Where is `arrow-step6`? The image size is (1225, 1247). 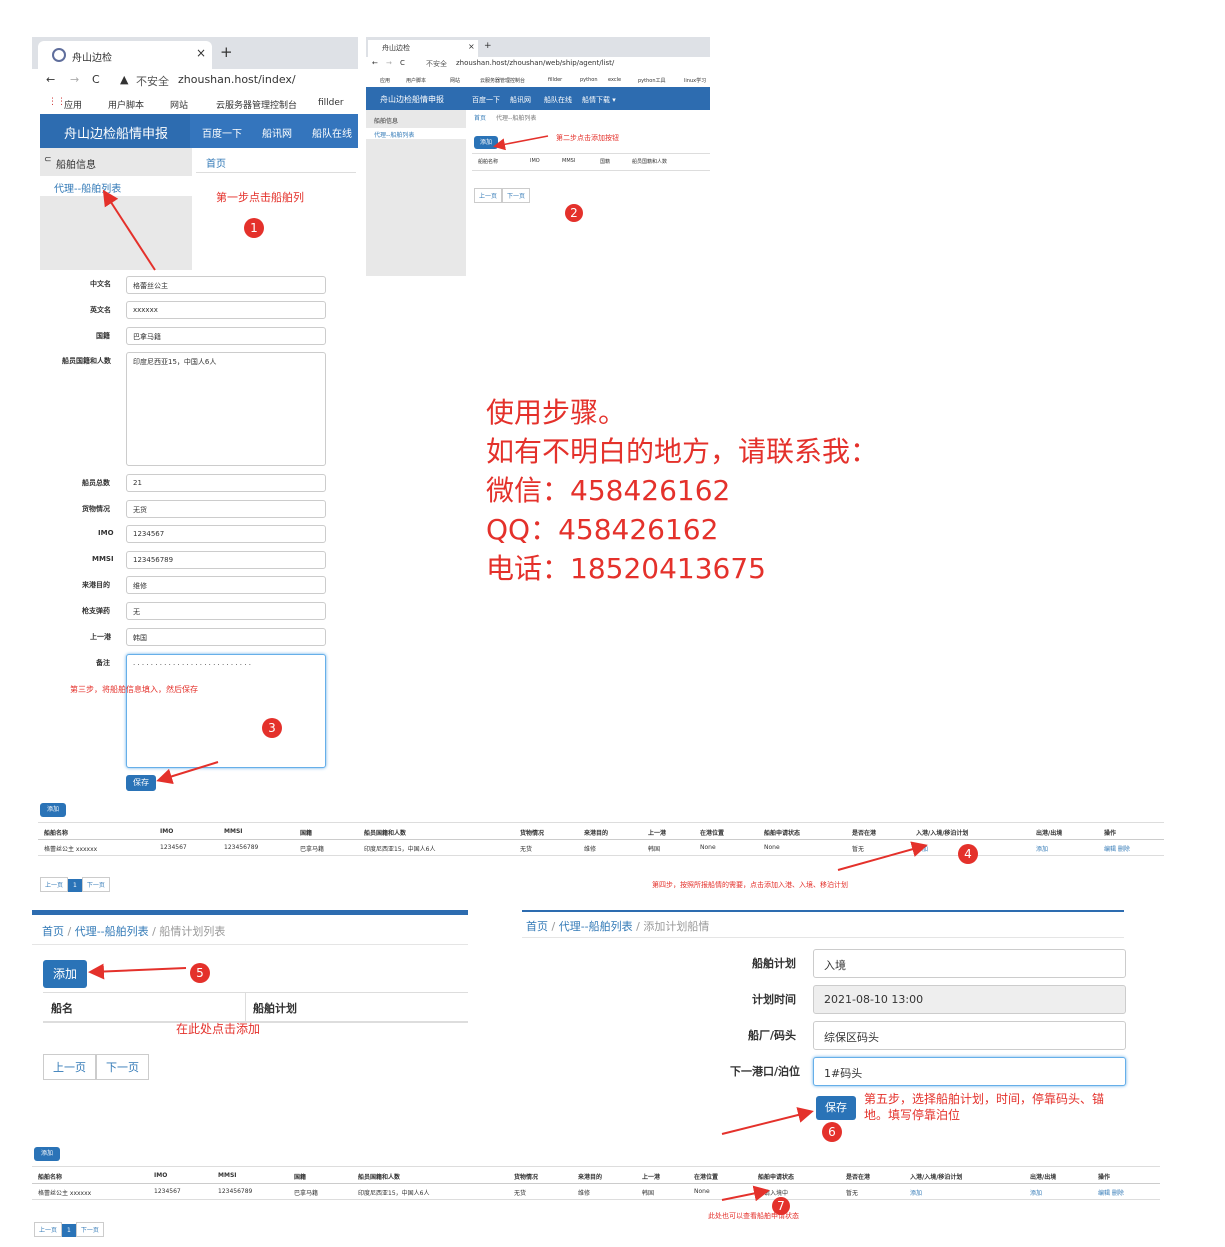 arrow-step6 is located at coordinates (767, 1121).